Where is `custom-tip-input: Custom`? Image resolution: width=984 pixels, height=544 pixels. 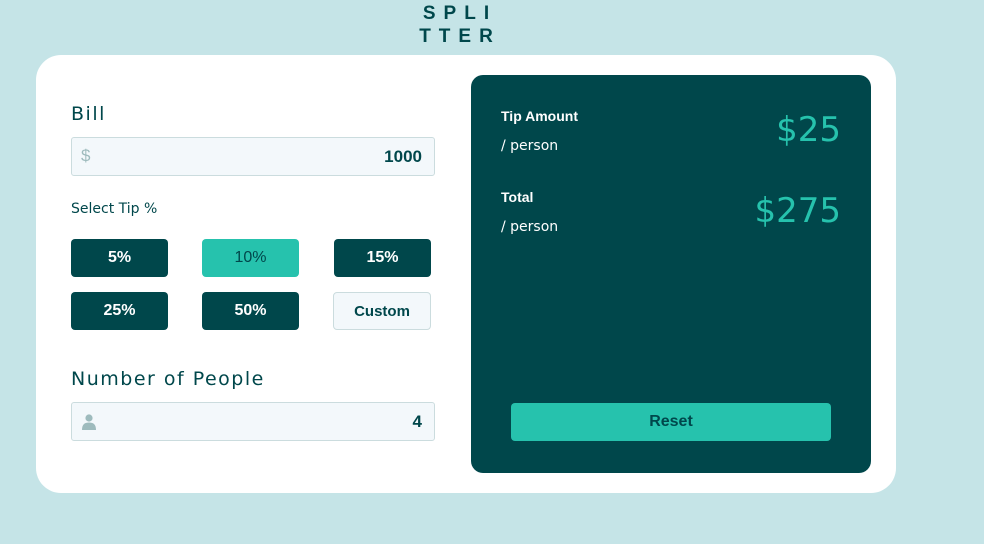 custom-tip-input: Custom is located at coordinates (382, 311).